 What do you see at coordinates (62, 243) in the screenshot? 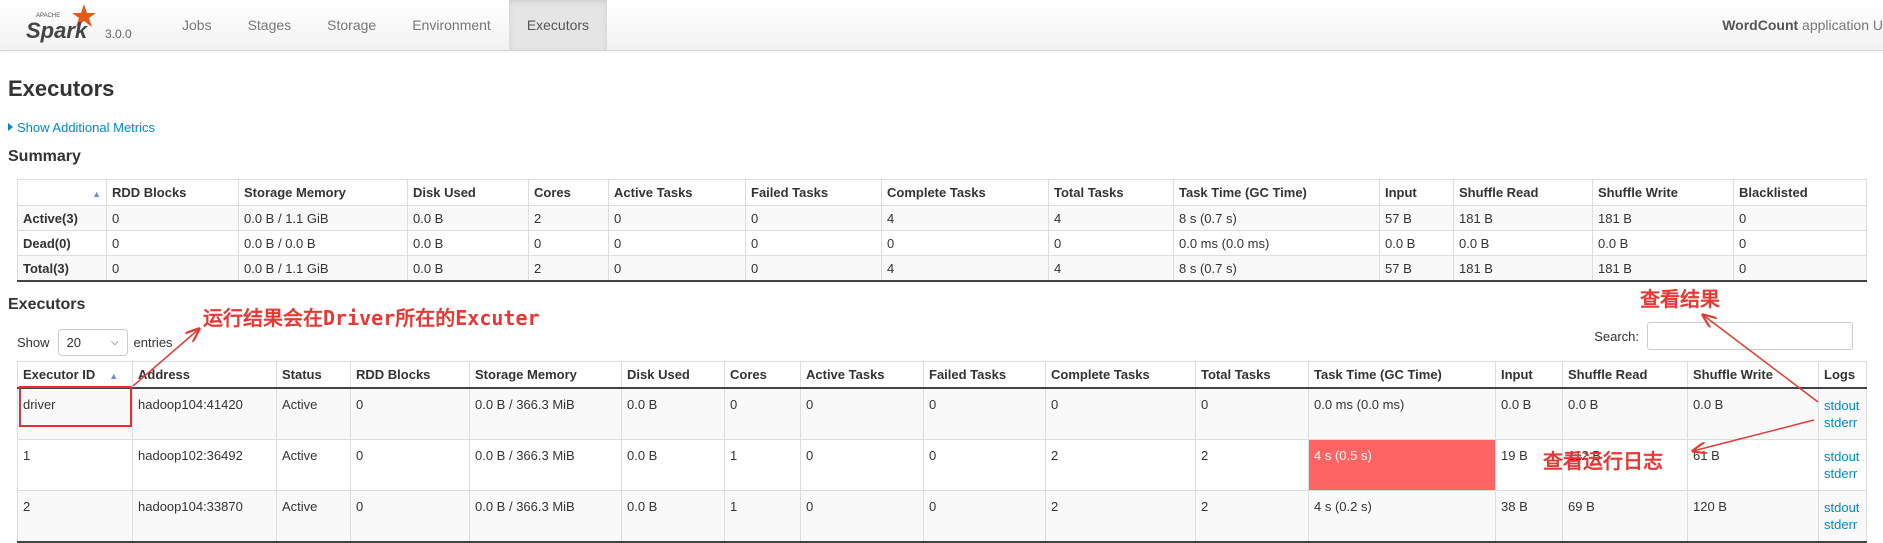
I see `summary-cell: Dead(0)` at bounding box center [62, 243].